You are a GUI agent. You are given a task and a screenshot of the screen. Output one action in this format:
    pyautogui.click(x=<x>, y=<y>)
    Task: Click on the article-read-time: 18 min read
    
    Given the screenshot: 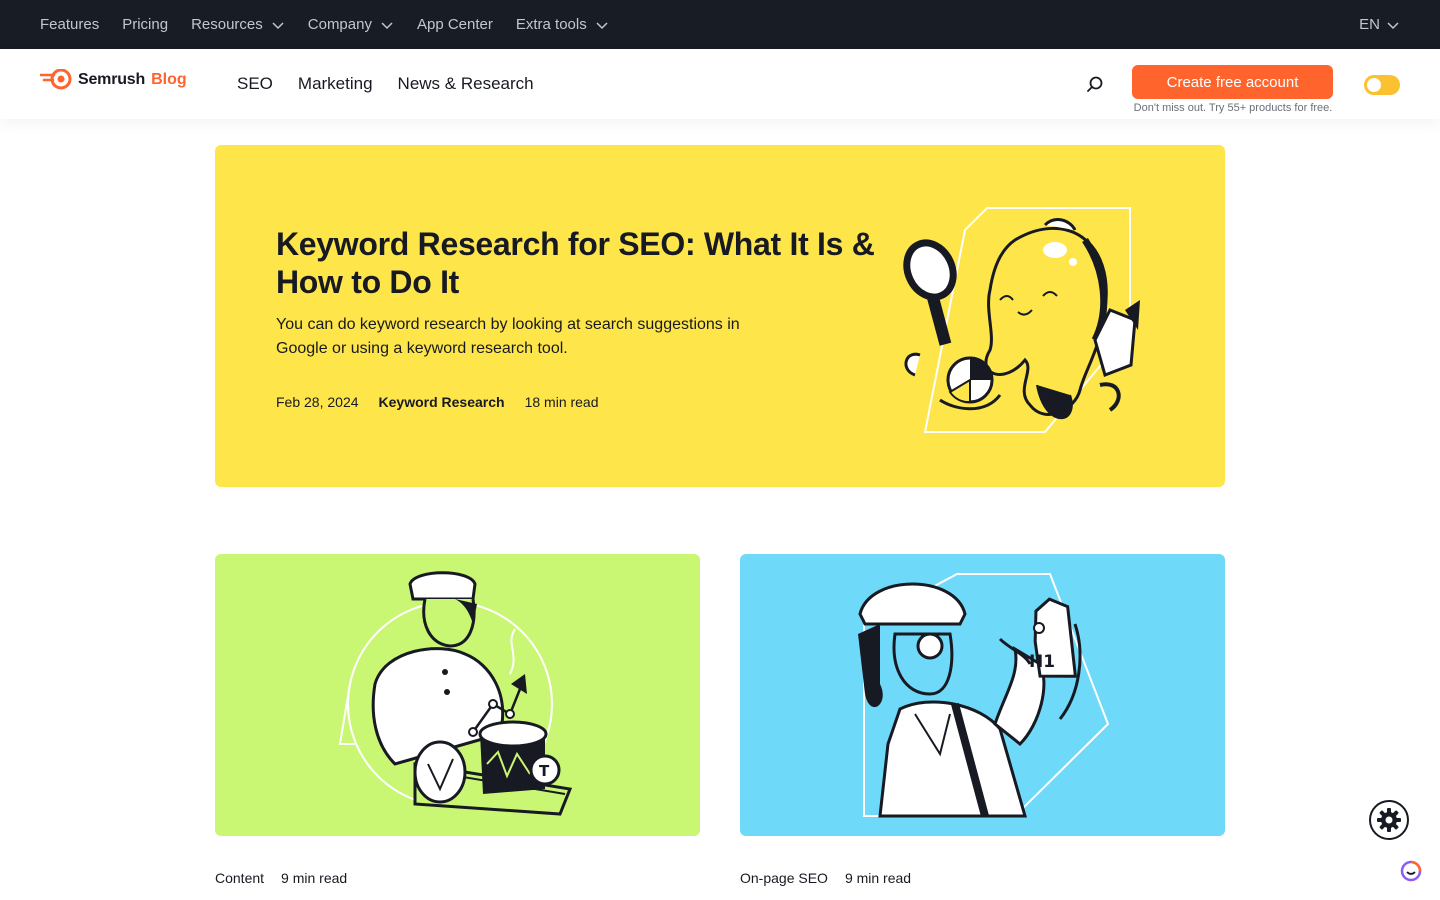 What is the action you would take?
    pyautogui.click(x=561, y=402)
    